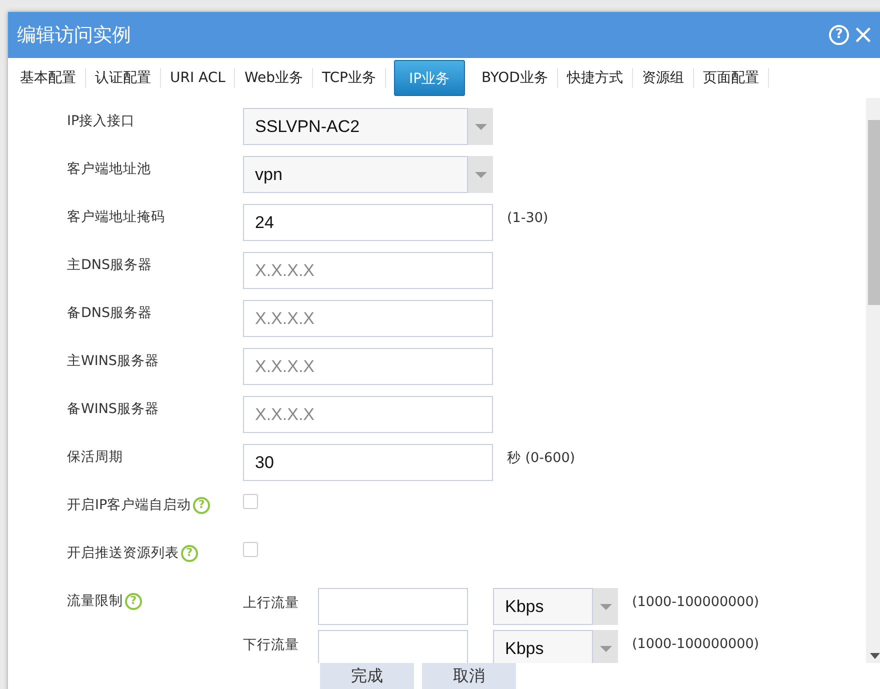 The image size is (880, 689). What do you see at coordinates (367, 676) in the screenshot?
I see `dialog-button: 完成` at bounding box center [367, 676].